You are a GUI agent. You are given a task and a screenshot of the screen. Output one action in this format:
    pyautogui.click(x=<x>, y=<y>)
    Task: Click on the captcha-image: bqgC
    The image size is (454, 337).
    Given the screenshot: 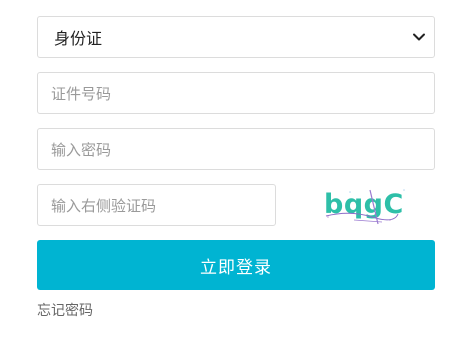 What is the action you would take?
    pyautogui.click(x=366, y=205)
    